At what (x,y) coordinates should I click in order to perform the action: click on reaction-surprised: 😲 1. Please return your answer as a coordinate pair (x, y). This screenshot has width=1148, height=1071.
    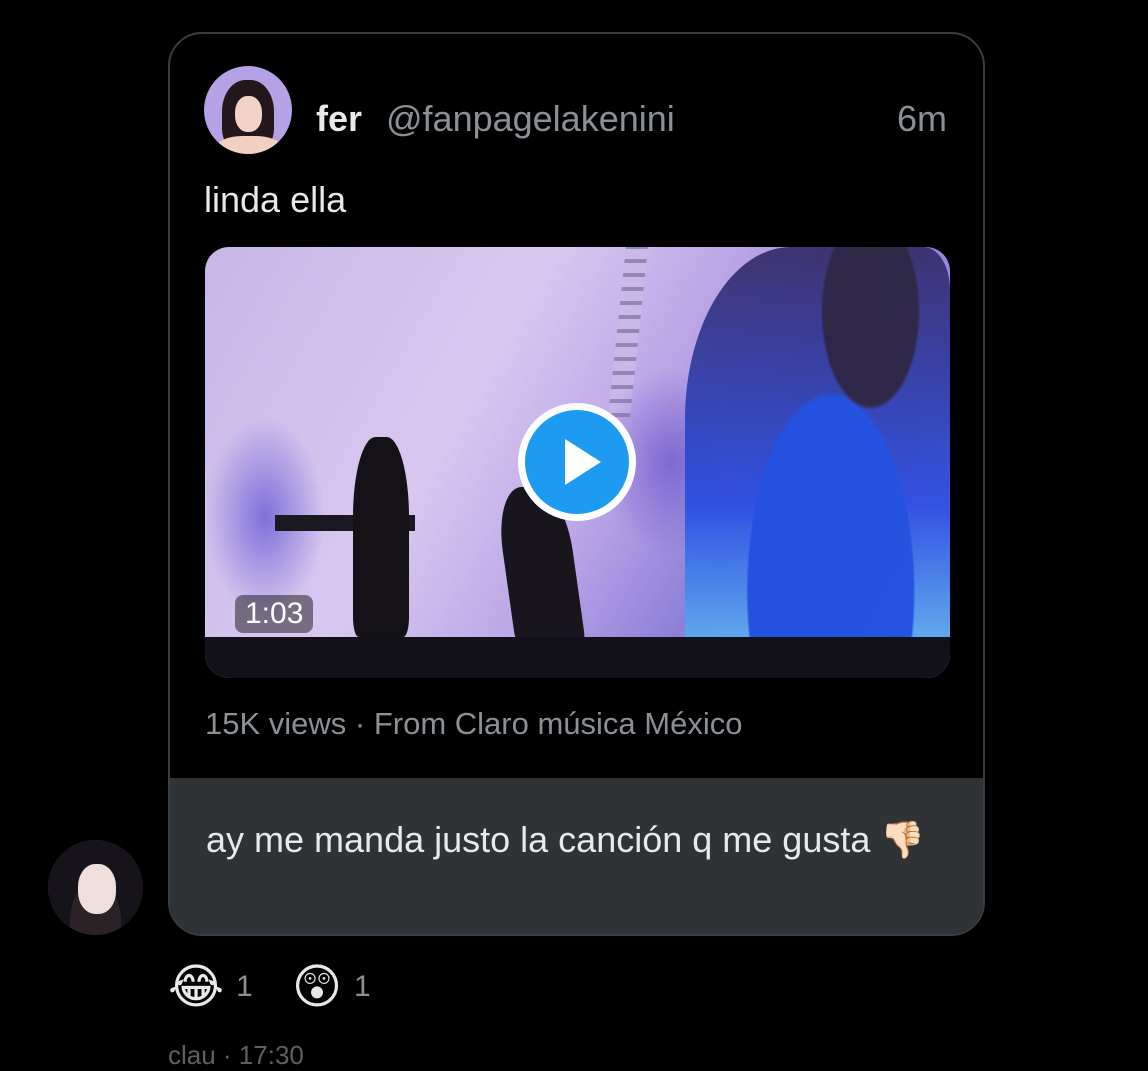
    Looking at the image, I should click on (331, 987).